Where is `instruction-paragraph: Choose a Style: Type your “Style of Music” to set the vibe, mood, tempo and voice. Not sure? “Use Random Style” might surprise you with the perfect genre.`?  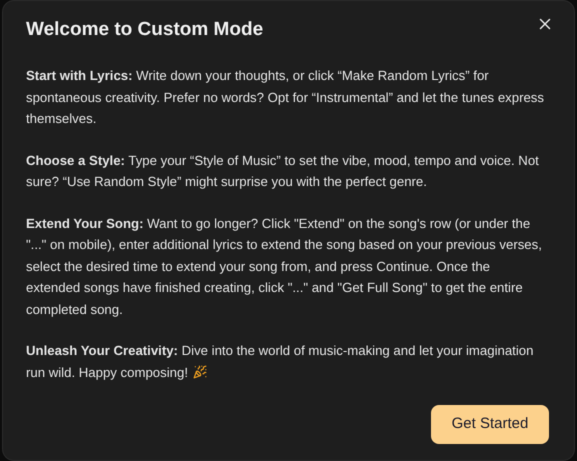
instruction-paragraph: Choose a Style: Type your “Style of Music” to set the vibe, mood, tempo and voice. Not sure? “Use Random Style” might surprise you with the perfect genre. is located at coordinates (283, 171).